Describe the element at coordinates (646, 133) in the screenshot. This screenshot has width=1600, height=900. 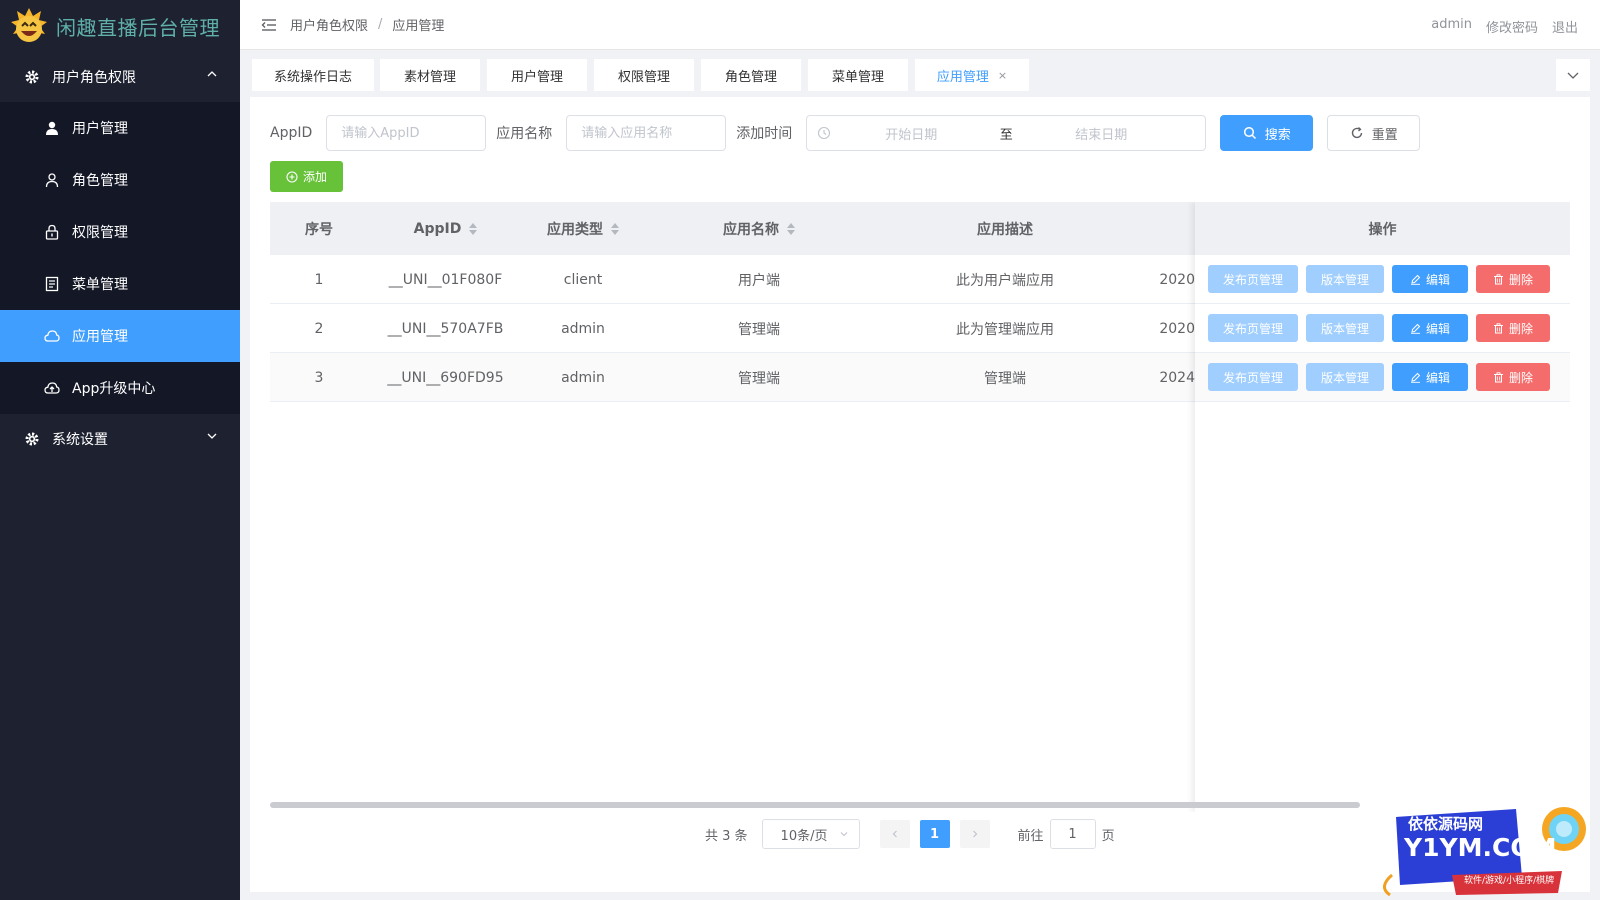
I see `app-name-input` at that location.